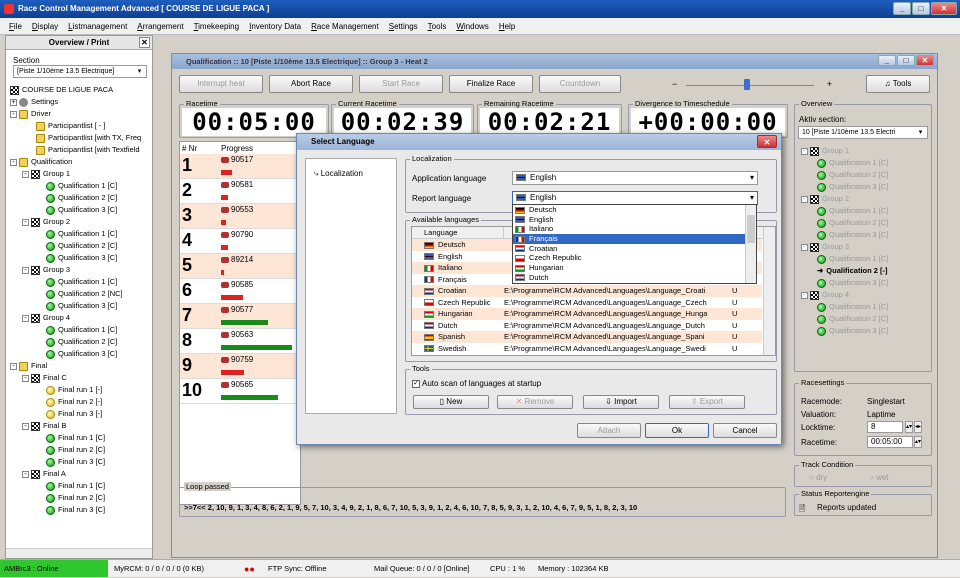 This screenshot has height=578, width=960. What do you see at coordinates (745, 430) in the screenshot?
I see `cancel-button: Cancel` at bounding box center [745, 430].